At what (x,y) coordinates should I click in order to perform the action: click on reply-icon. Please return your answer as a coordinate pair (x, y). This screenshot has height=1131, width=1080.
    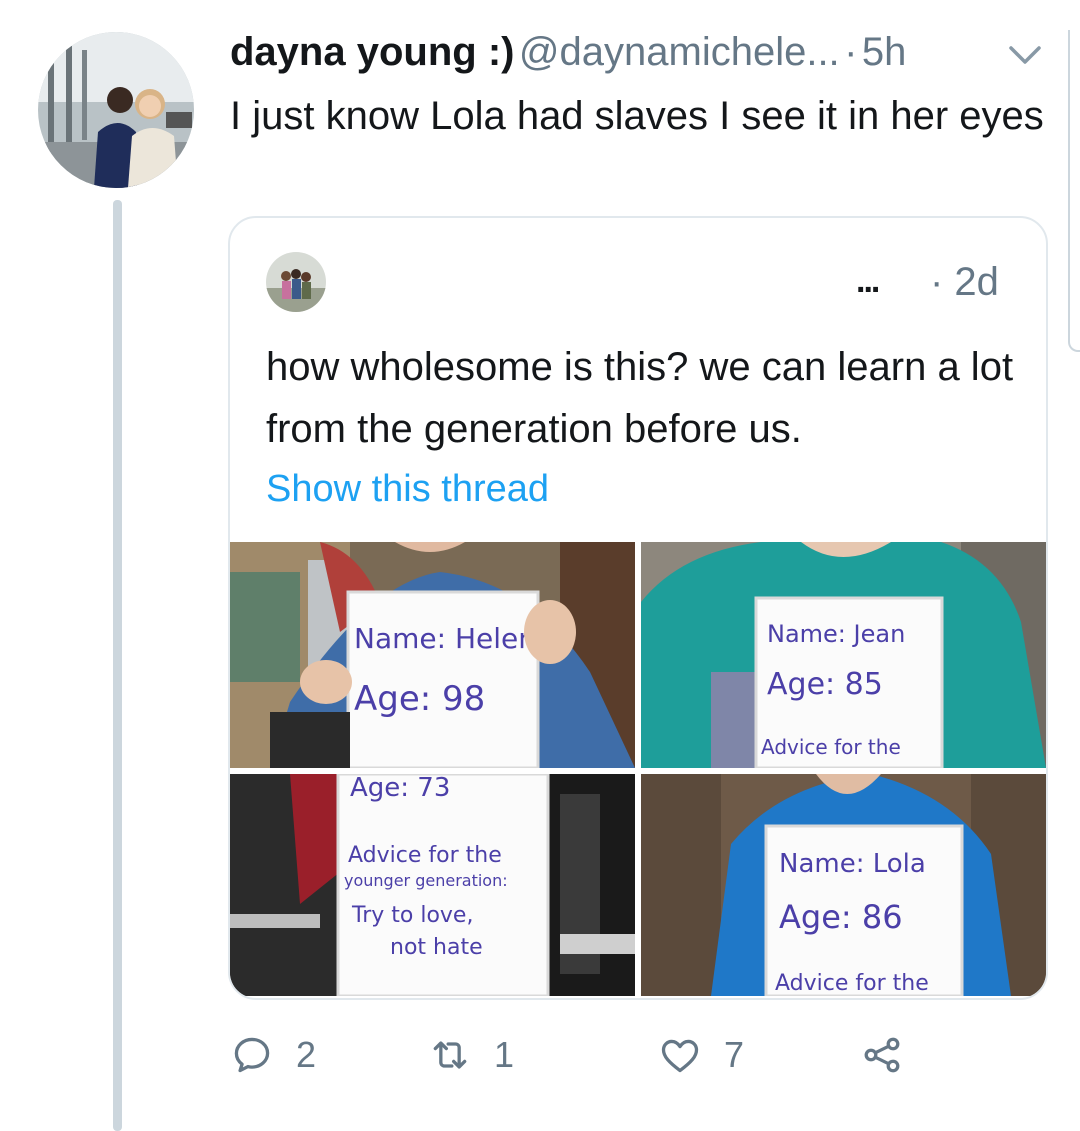
    Looking at the image, I should click on (252, 1055).